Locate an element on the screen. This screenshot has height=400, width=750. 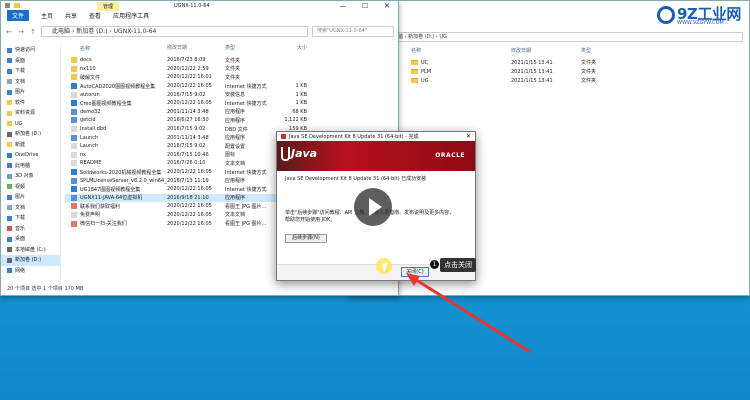
annotation-label: 点击关闭 is located at coordinates (458, 265).